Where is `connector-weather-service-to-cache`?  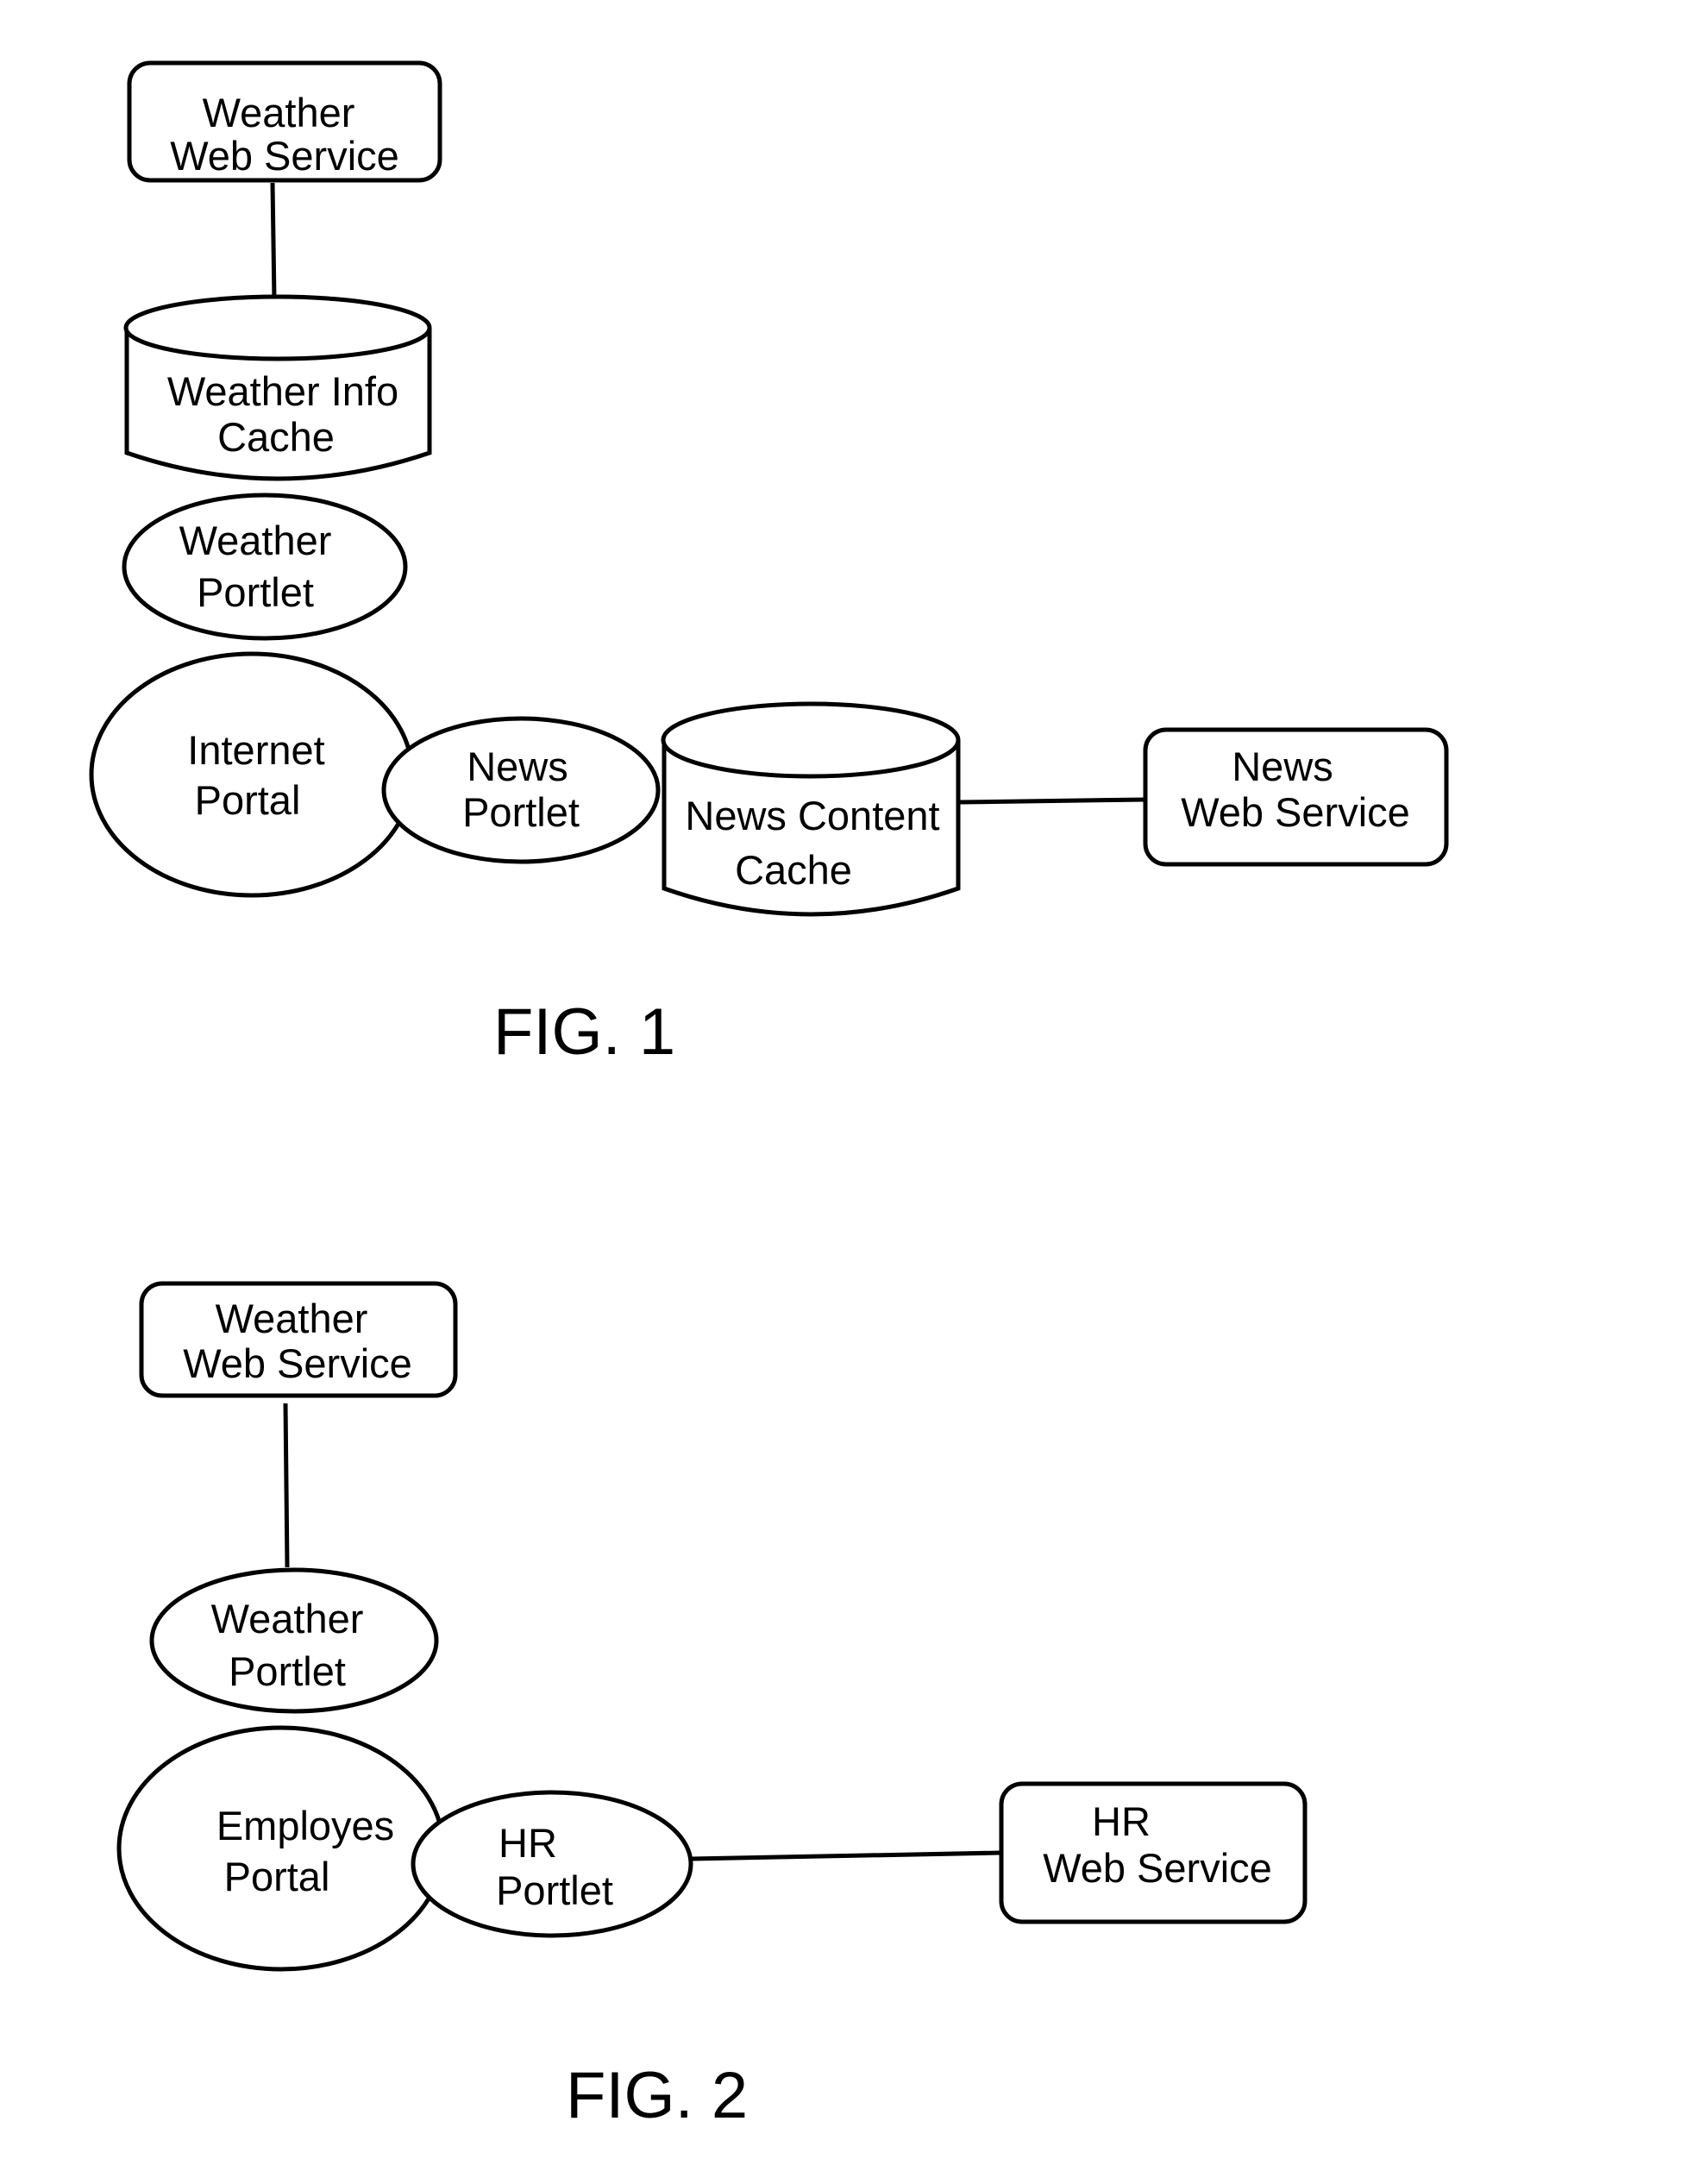 connector-weather-service-to-cache is located at coordinates (274, 242).